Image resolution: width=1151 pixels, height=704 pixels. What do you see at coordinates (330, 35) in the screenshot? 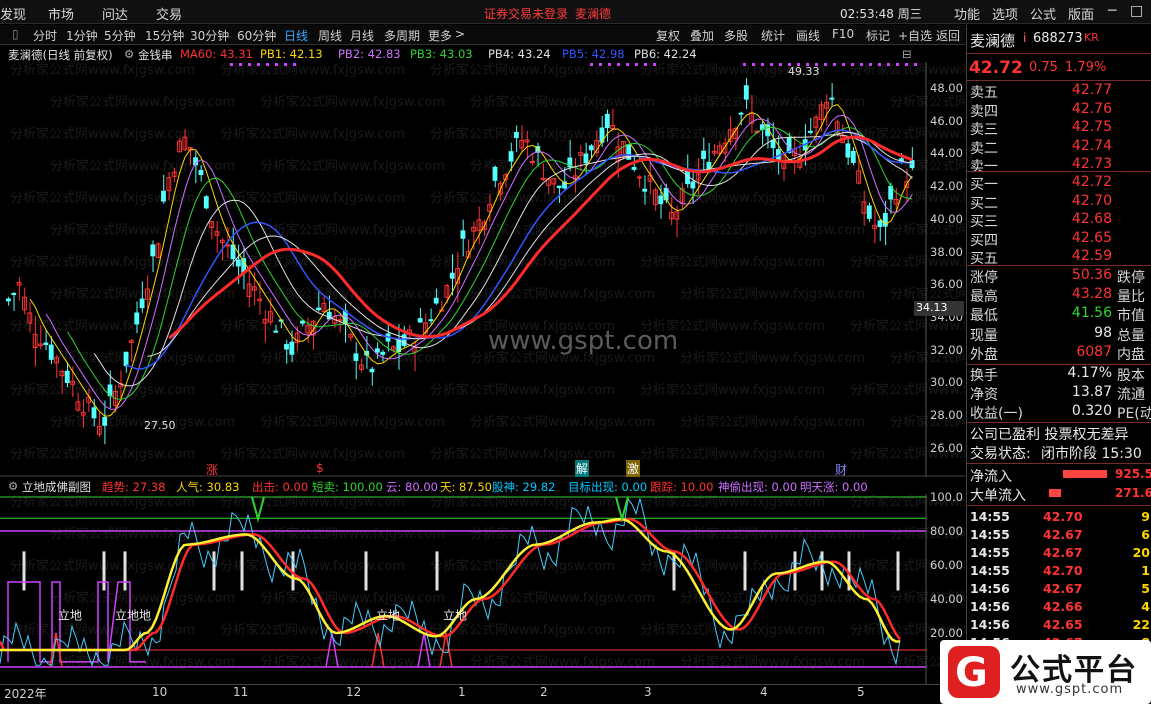
I see `tab-weekly: 周线` at bounding box center [330, 35].